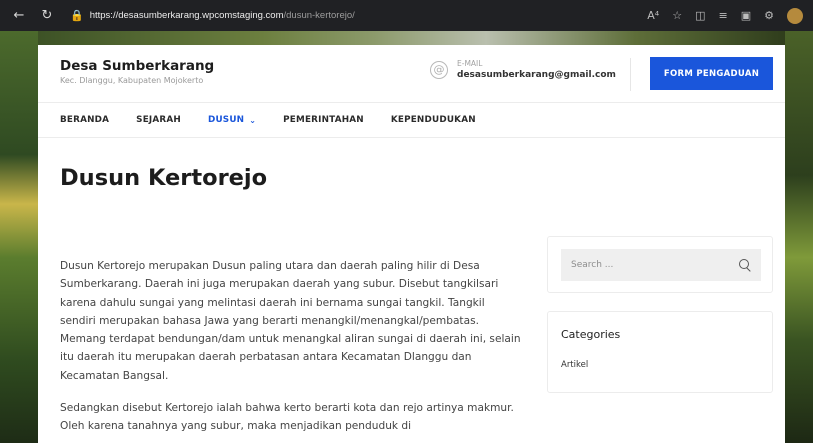  Describe the element at coordinates (47, 15) in the screenshot. I see `refresh-icon: ↻` at that location.